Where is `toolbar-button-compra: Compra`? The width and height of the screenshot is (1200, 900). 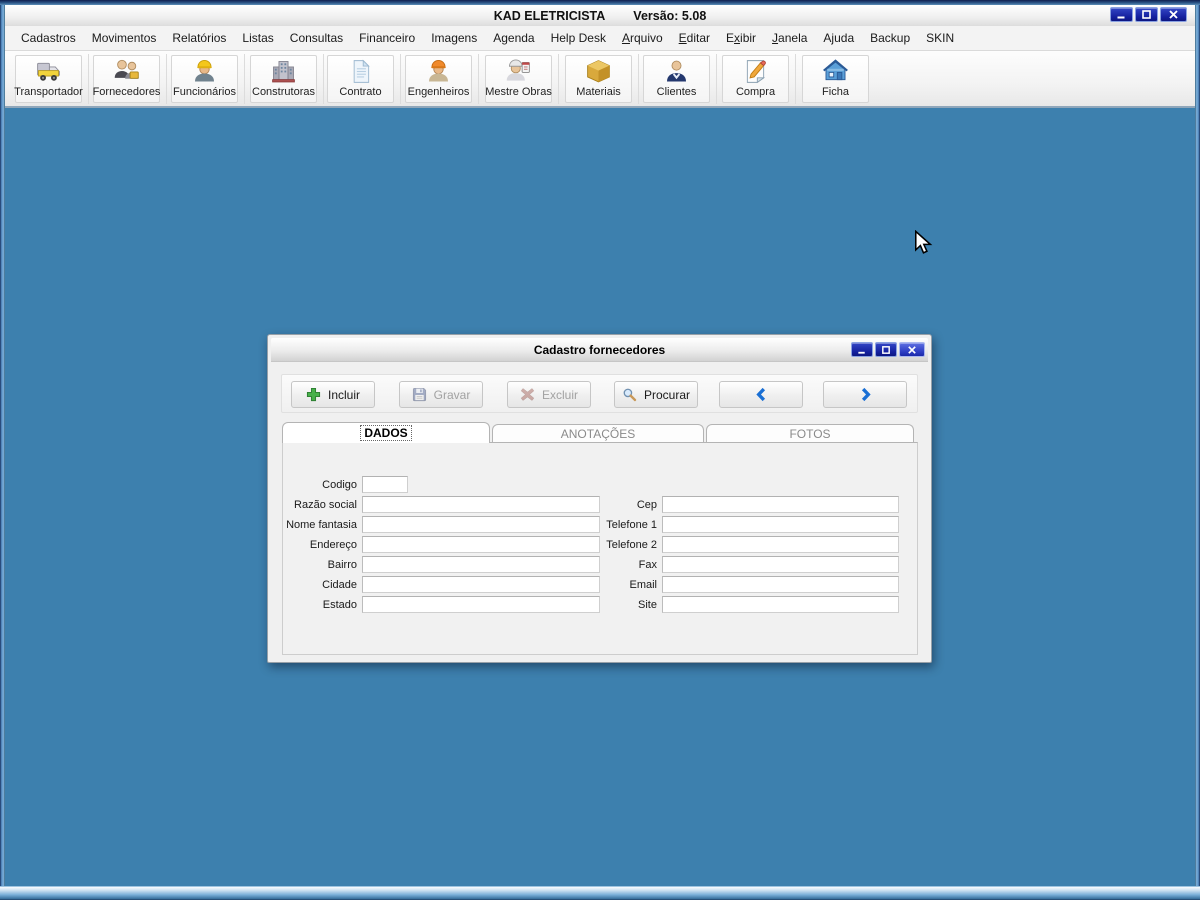 toolbar-button-compra: Compra is located at coordinates (755, 79).